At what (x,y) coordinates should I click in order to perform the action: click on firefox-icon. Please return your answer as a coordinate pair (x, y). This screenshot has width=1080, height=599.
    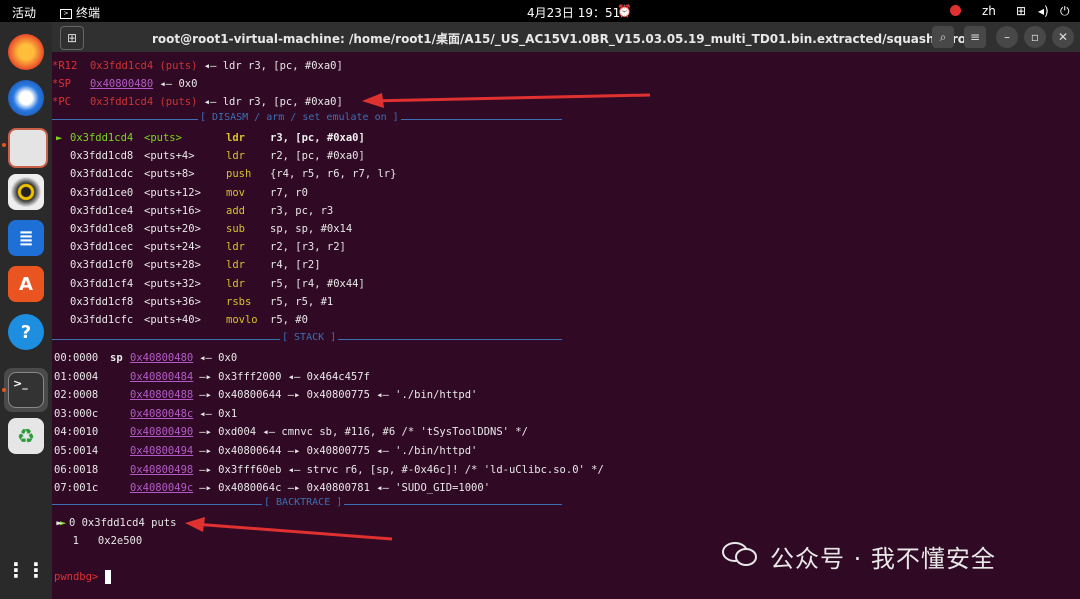
    Looking at the image, I should click on (26, 52).